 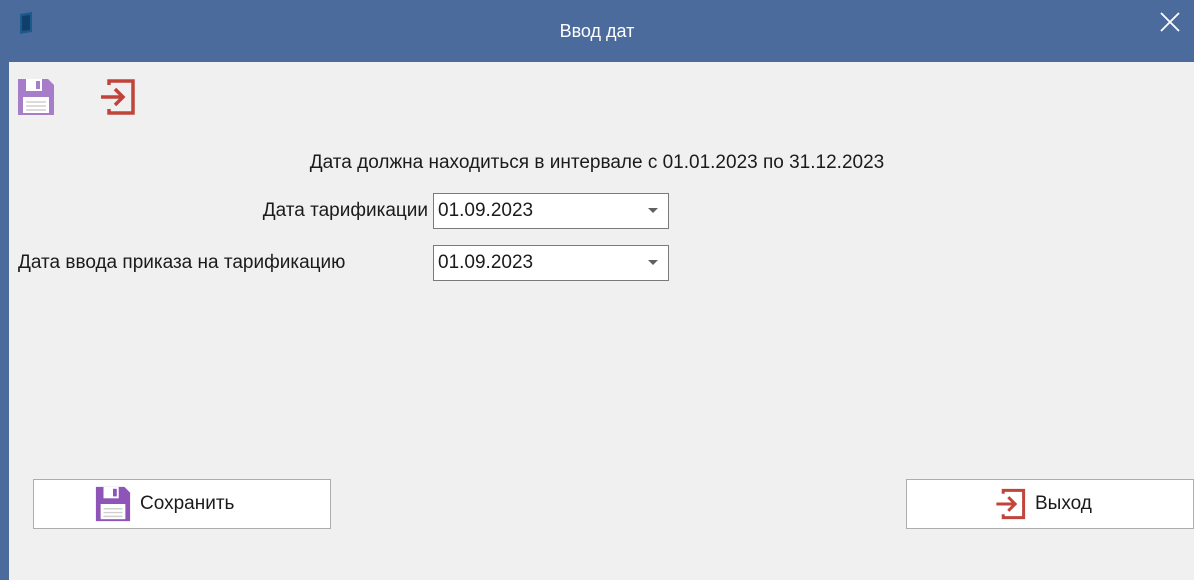 What do you see at coordinates (345, 210) in the screenshot?
I see `tarification-date-label: Дата тарификации` at bounding box center [345, 210].